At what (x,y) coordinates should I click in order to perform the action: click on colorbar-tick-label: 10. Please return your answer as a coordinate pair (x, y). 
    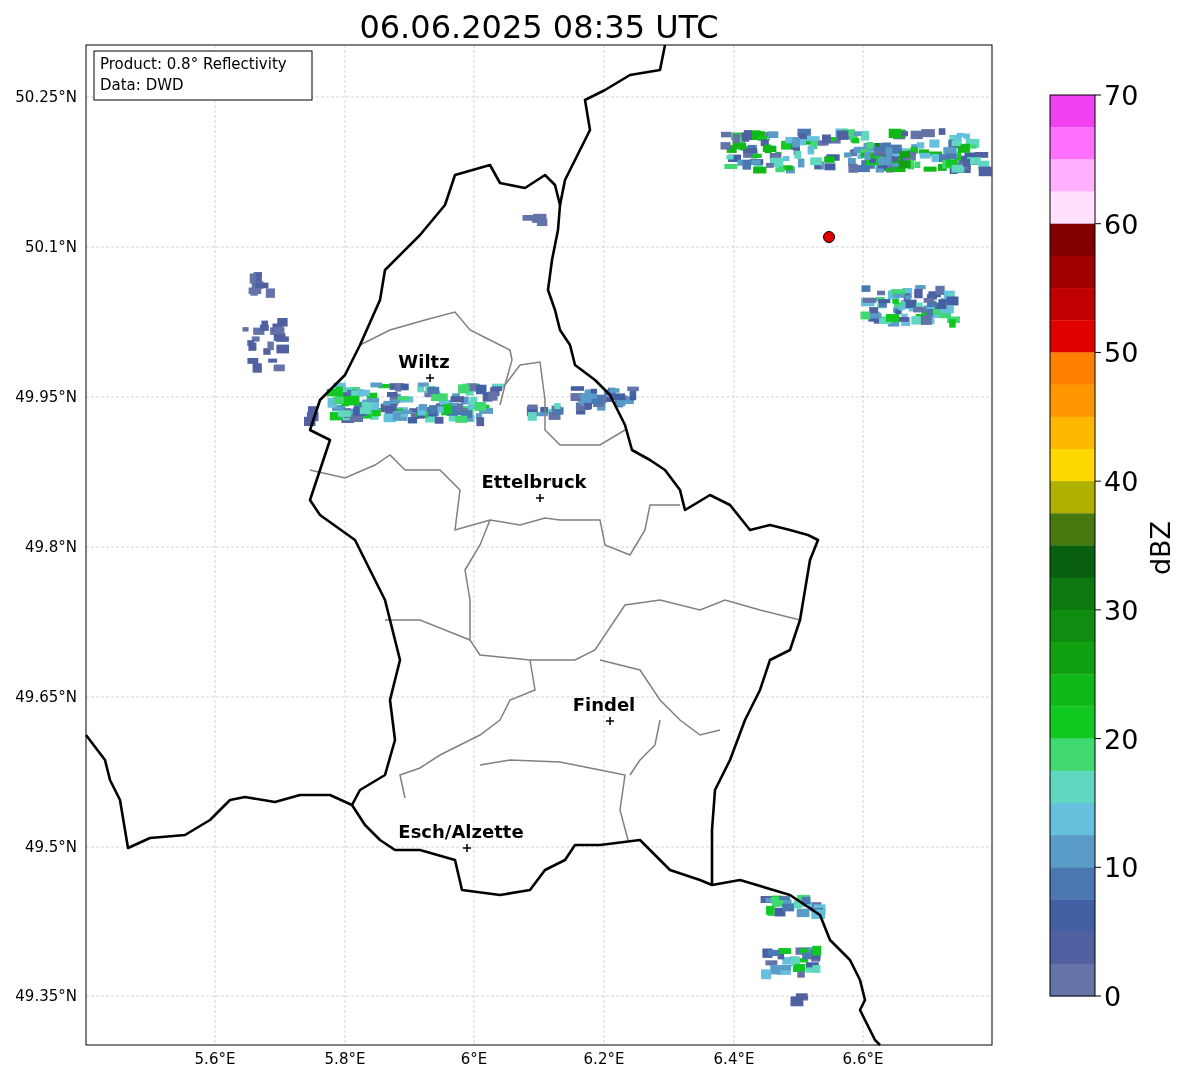
    Looking at the image, I should click on (1121, 868).